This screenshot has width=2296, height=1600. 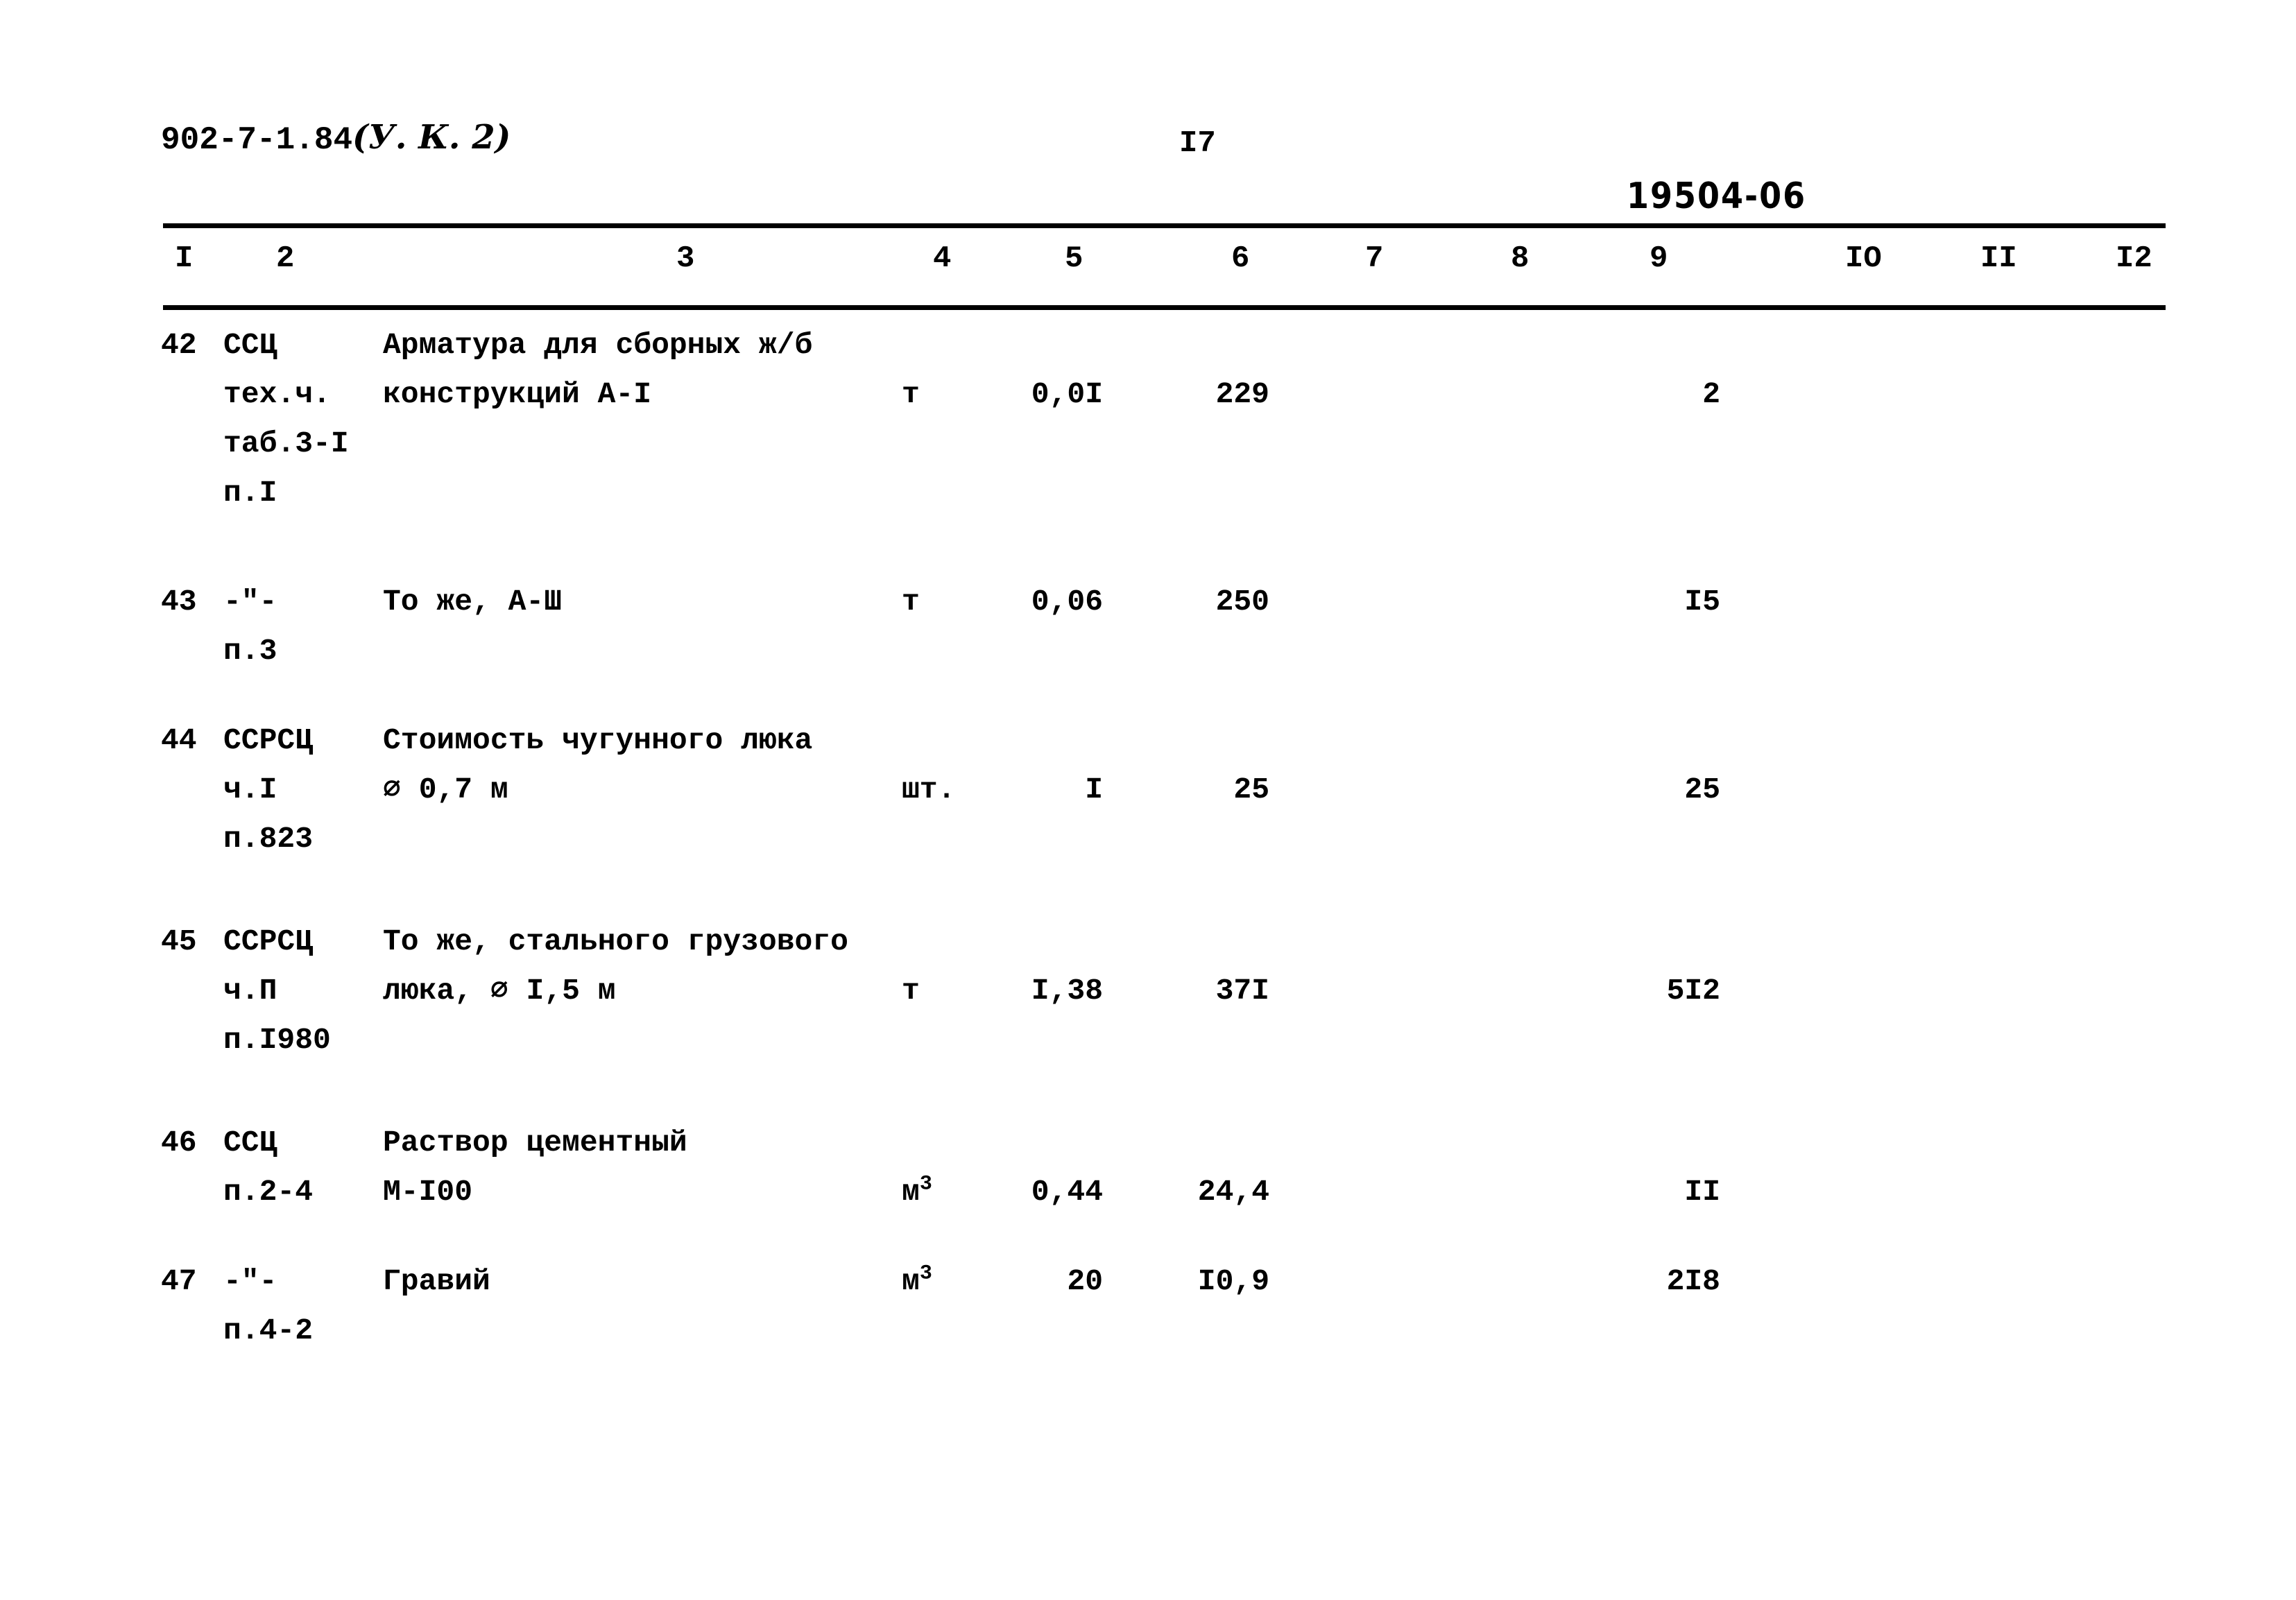 I want to click on column-header-II: II, so click(x=1998, y=258).